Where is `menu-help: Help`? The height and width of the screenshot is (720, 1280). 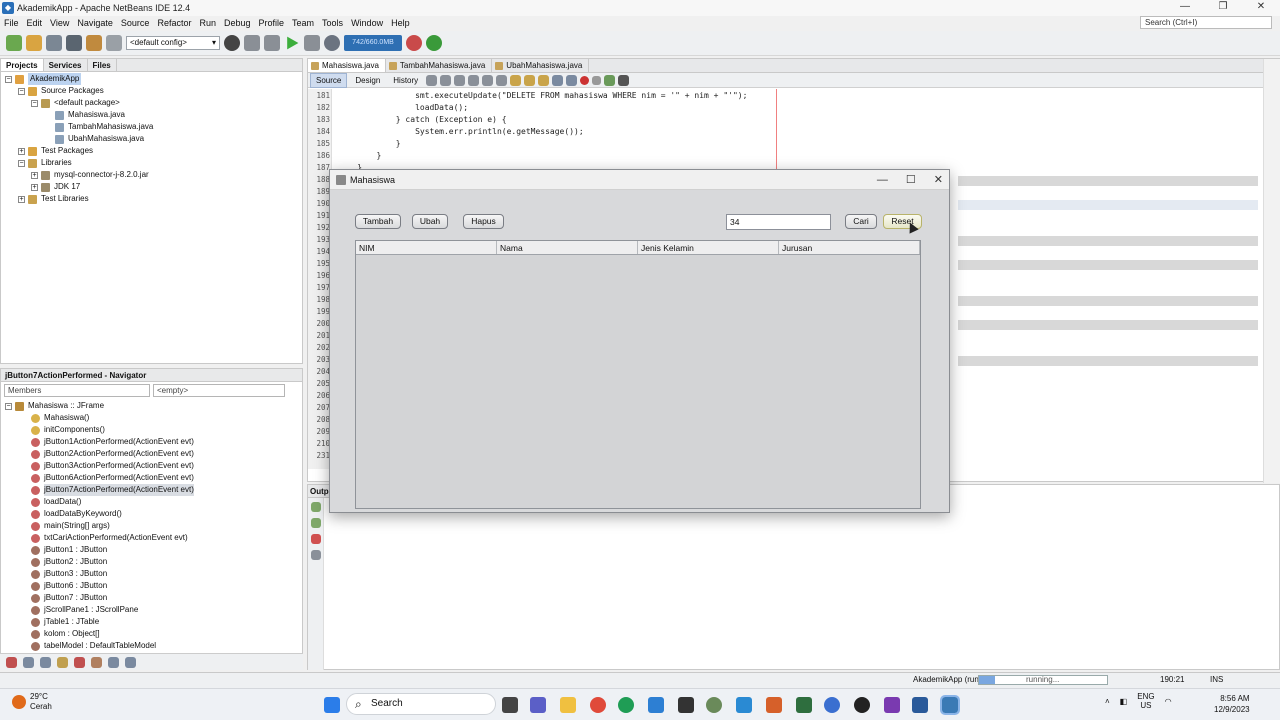 menu-help: Help is located at coordinates (400, 23).